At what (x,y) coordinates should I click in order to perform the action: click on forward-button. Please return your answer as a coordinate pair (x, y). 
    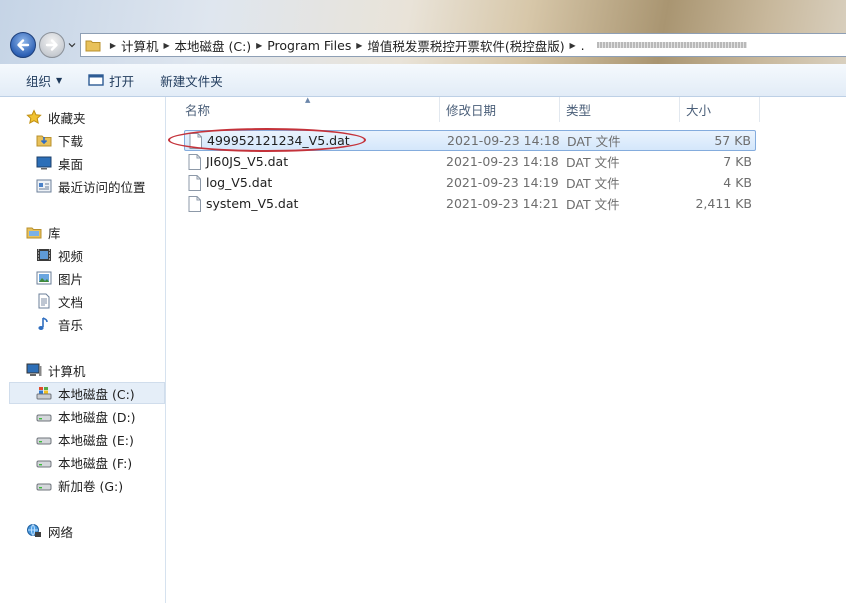
    Looking at the image, I should click on (52, 45).